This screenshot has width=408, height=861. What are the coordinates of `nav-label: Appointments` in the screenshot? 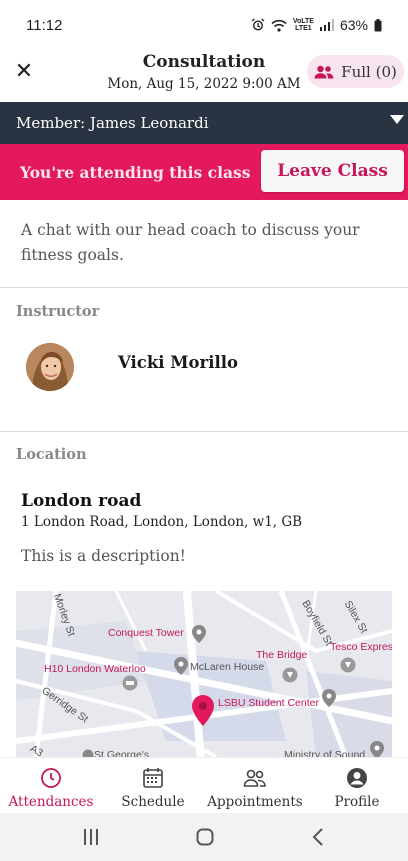 It's located at (255, 802).